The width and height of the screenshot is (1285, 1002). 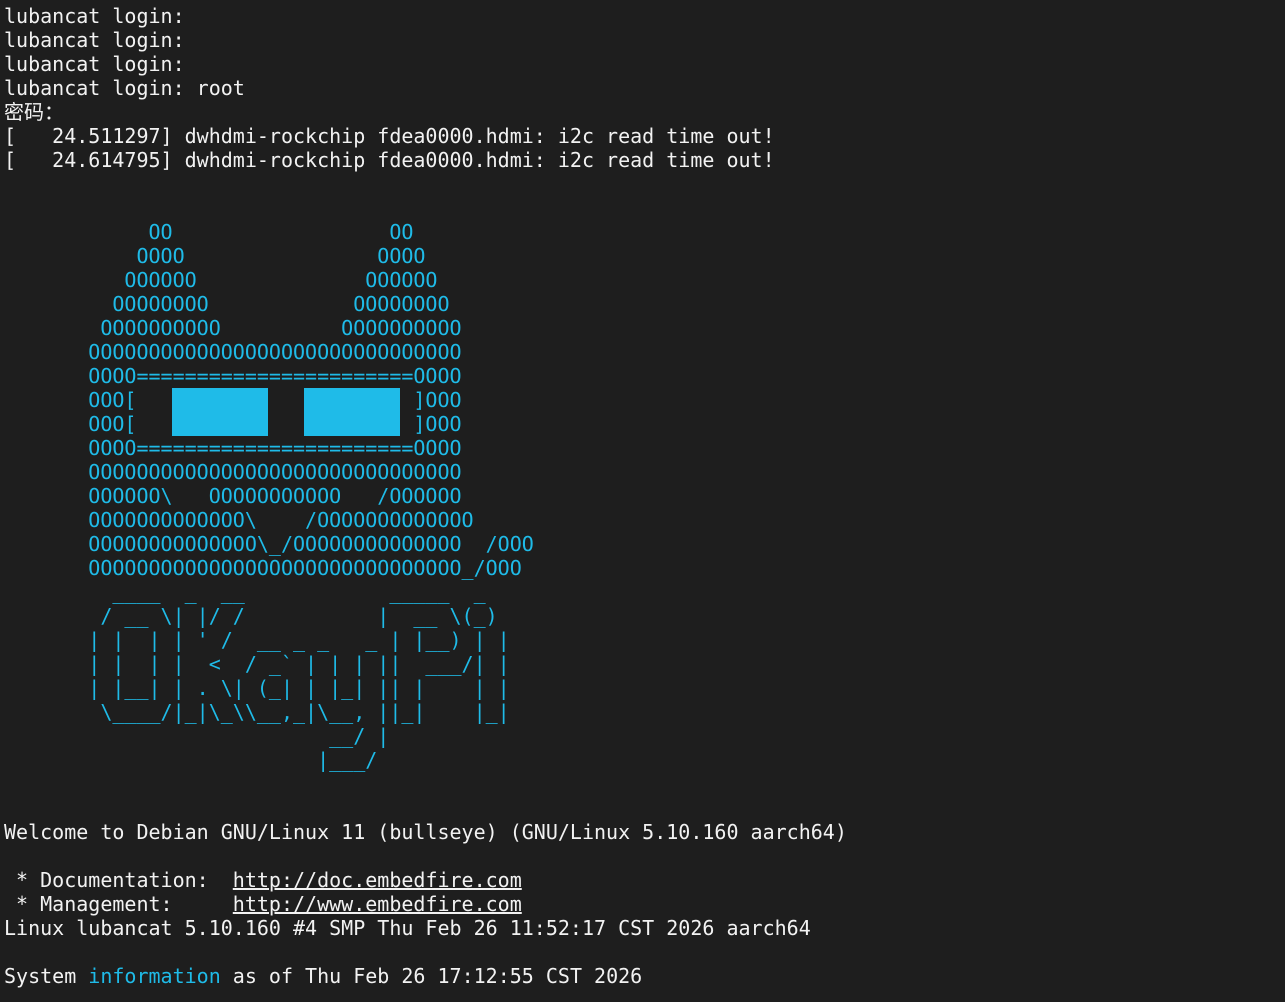 I want to click on logo-line: \____/|_|\_\\__,_|\__, ||_| |_|, so click(x=257, y=712).